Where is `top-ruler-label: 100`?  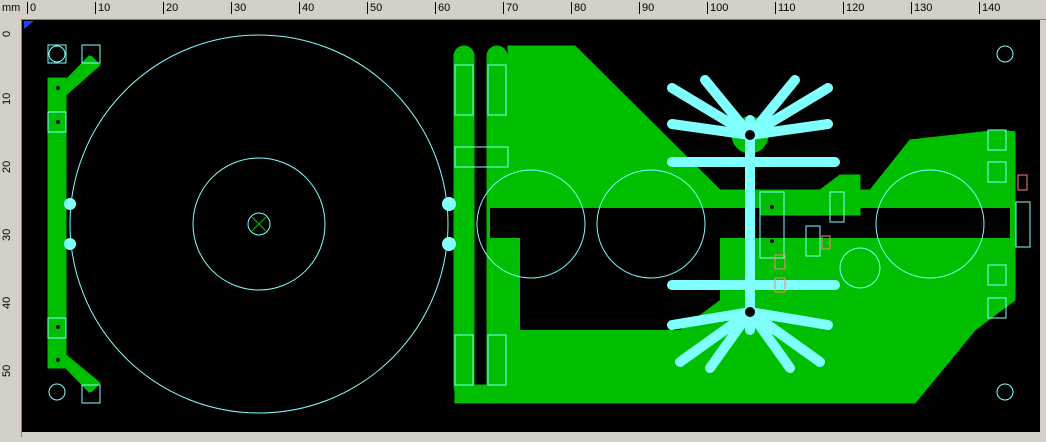 top-ruler-label: 100 is located at coordinates (717, 8).